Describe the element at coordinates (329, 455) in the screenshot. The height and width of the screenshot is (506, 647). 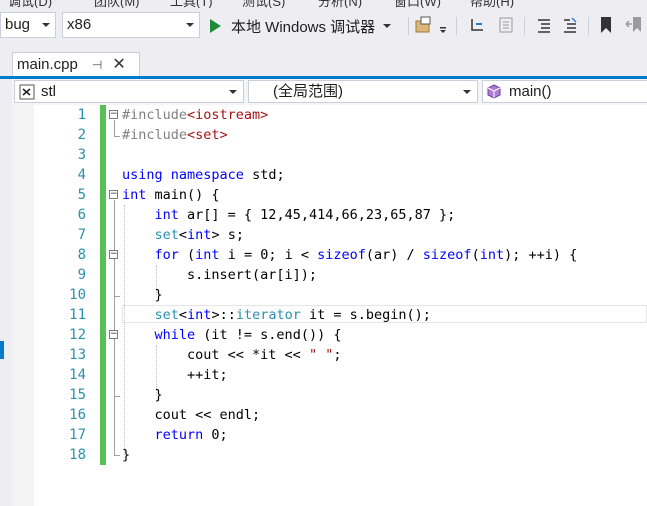
I see `code-line: 18}` at that location.